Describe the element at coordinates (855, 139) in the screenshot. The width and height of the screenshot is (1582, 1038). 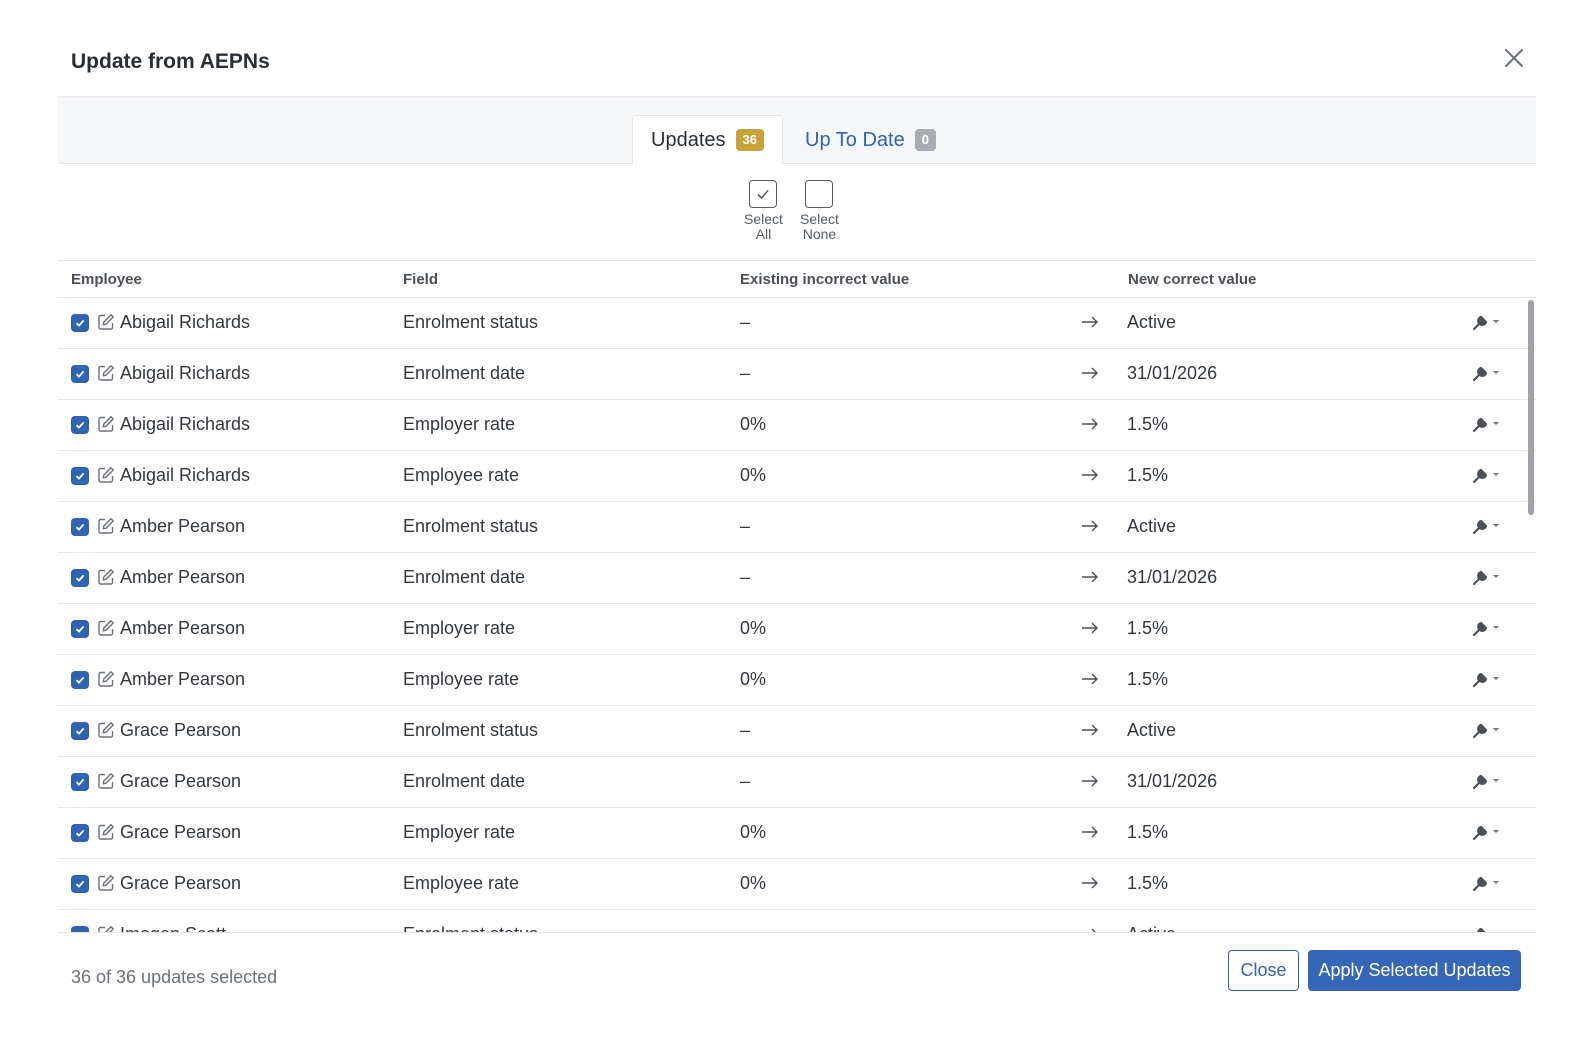
I see `tab-up-to-date-label: Up To Date` at that location.